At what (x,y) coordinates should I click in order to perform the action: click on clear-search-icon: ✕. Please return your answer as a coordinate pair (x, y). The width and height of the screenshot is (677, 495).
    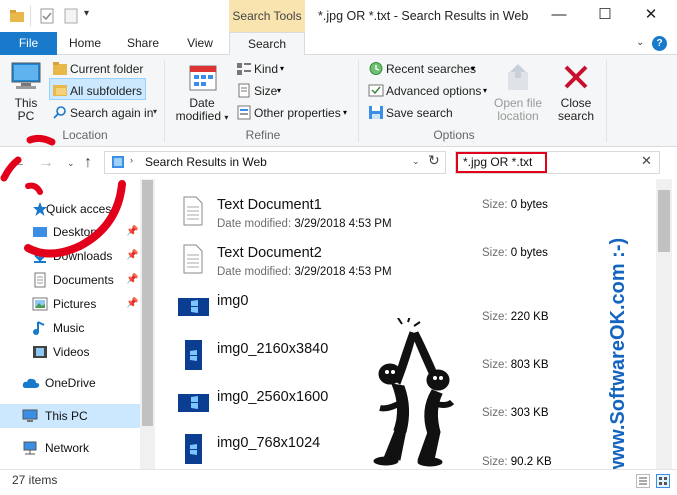
    Looking at the image, I should click on (646, 161).